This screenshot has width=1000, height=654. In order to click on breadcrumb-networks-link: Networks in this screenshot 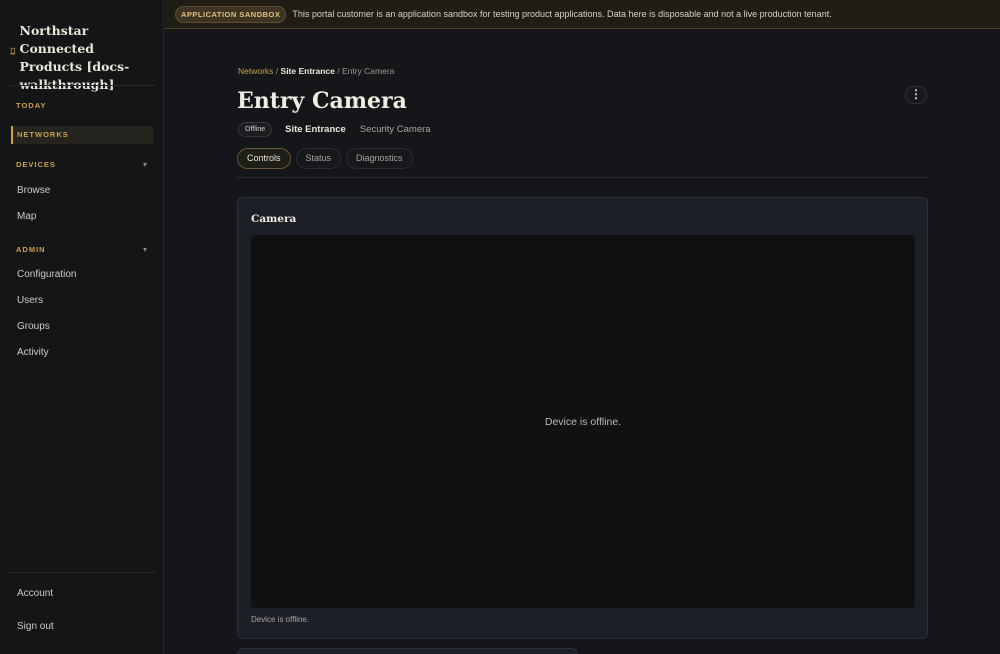, I will do `click(255, 71)`.